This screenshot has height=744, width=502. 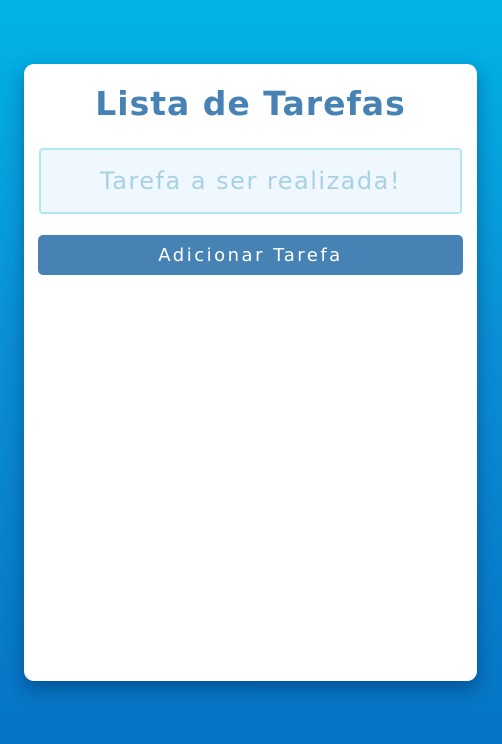 What do you see at coordinates (250, 255) in the screenshot?
I see `add-task-button: Adicionar Tarefa` at bounding box center [250, 255].